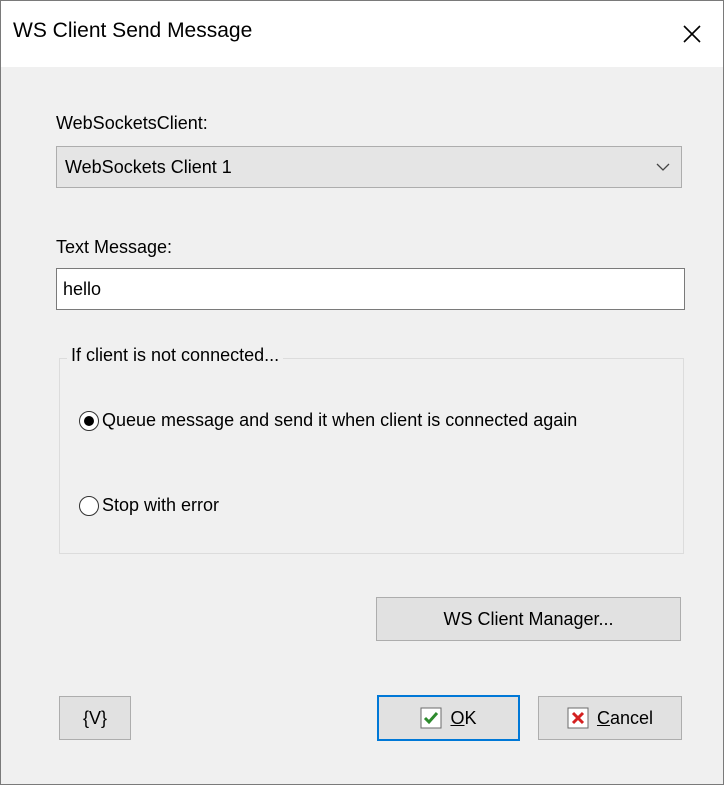  What do you see at coordinates (448, 718) in the screenshot?
I see `ok-button: OK` at bounding box center [448, 718].